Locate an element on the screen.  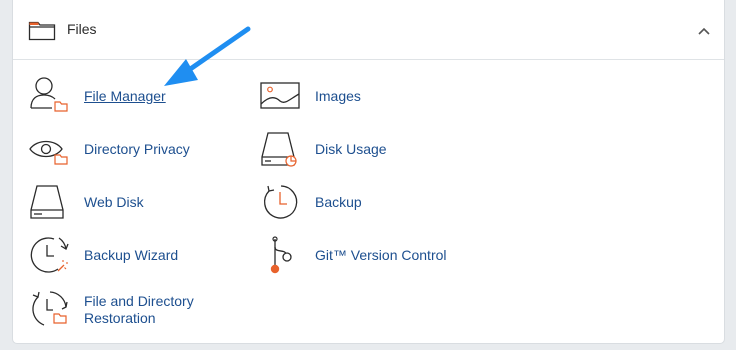
hard-drive-icon is located at coordinates (47, 202).